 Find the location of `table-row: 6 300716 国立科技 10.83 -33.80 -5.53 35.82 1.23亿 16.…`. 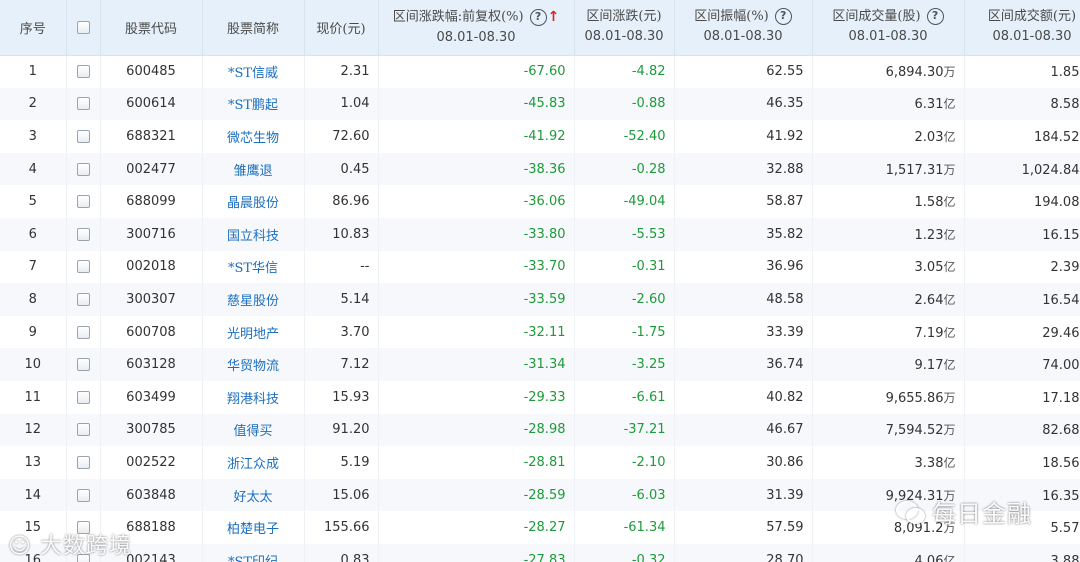

table-row: 6 300716 国立科技 10.83 -33.80 -5.53 35.82 1.23亿 16.… is located at coordinates (540, 234).